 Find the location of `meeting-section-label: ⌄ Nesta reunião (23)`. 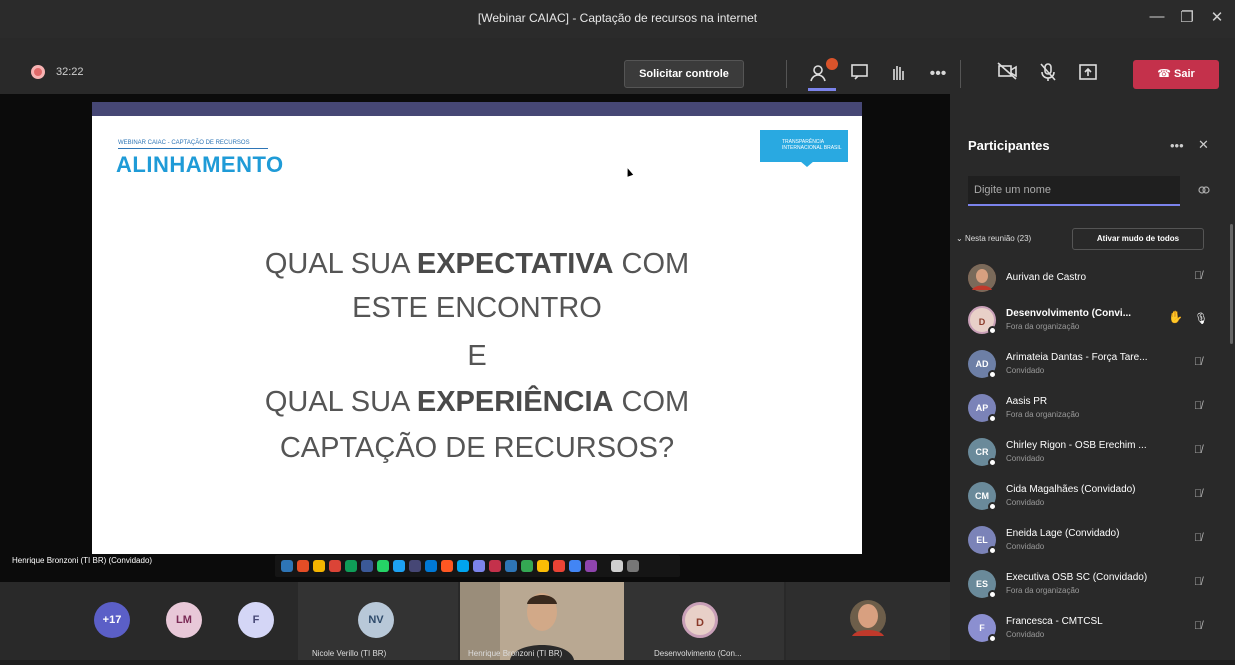

meeting-section-label: ⌄ Nesta reunião (23) is located at coordinates (993, 238).